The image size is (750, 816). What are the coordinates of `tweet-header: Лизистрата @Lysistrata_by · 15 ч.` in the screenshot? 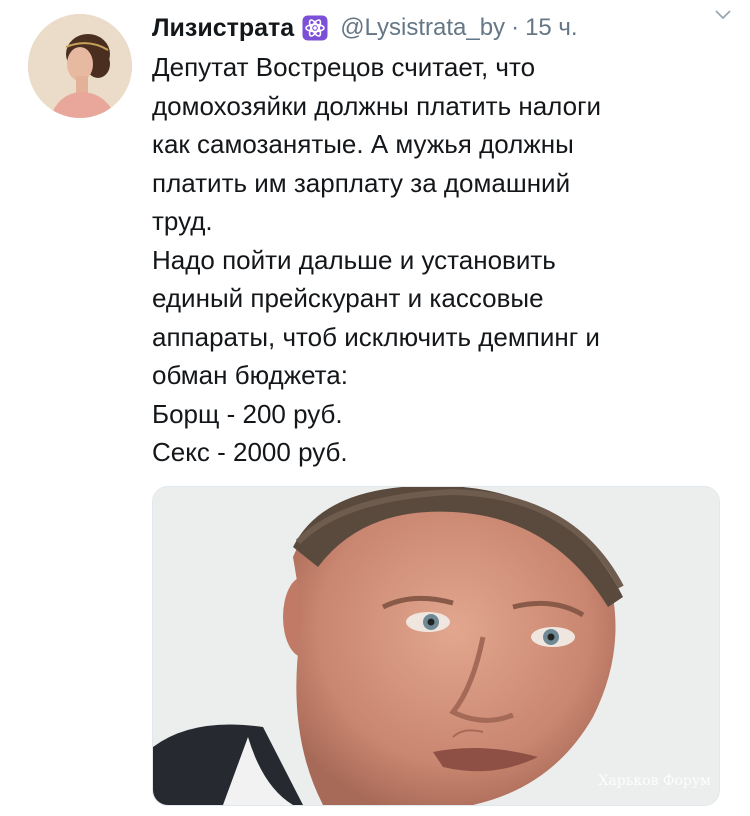 It's located at (441, 28).